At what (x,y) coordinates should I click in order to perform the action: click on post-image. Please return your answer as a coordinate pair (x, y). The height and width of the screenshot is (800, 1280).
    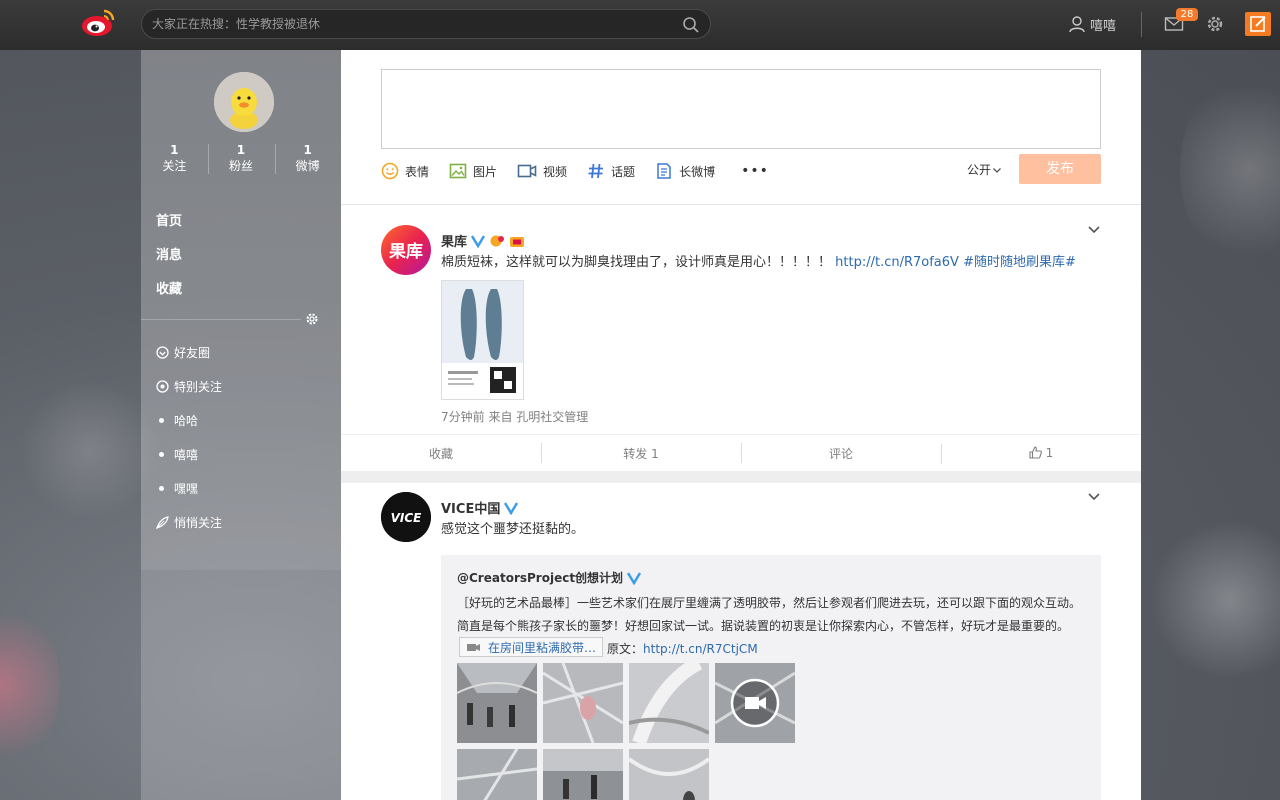
    Looking at the image, I should click on (482, 340).